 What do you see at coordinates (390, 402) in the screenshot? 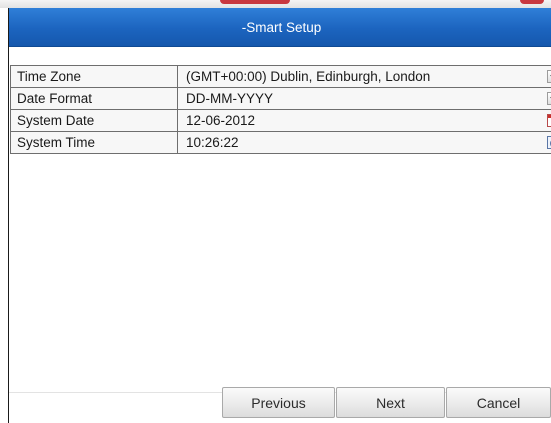
I see `next-button: Next` at bounding box center [390, 402].